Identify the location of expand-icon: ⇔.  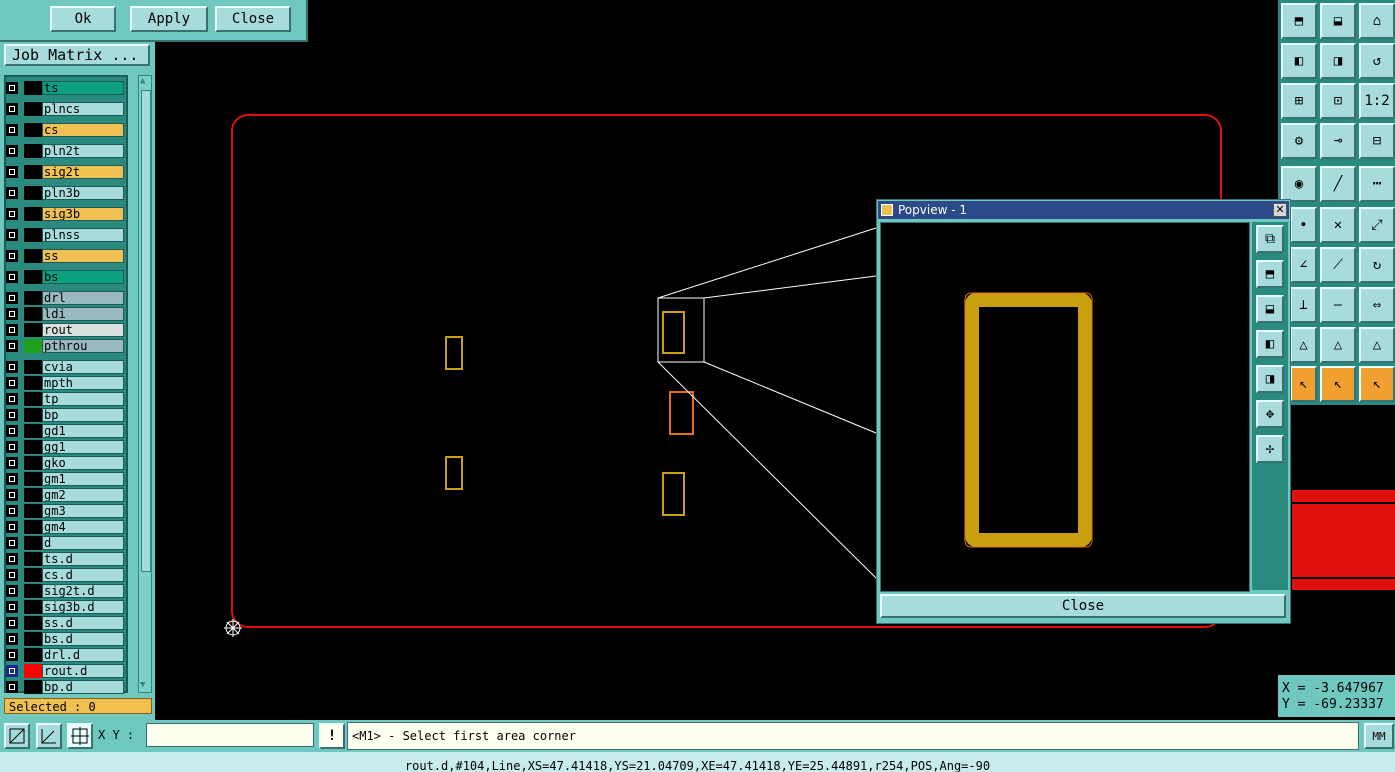
(1377, 305).